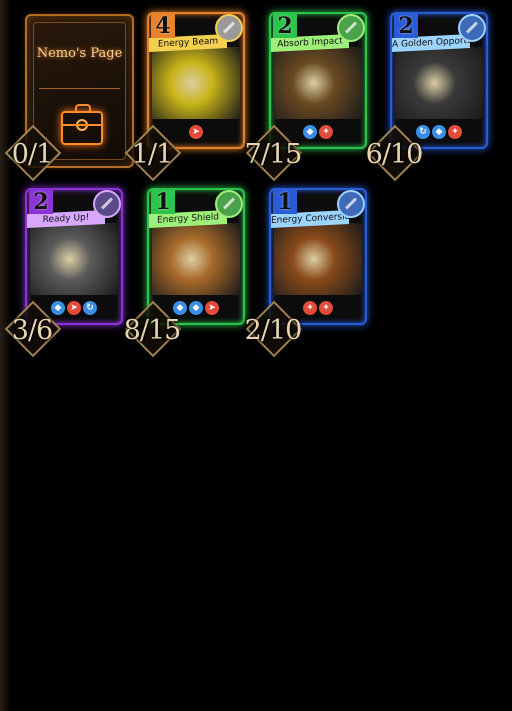 The height and width of the screenshot is (711, 512). I want to click on counter-text: 7/15, so click(273, 154).